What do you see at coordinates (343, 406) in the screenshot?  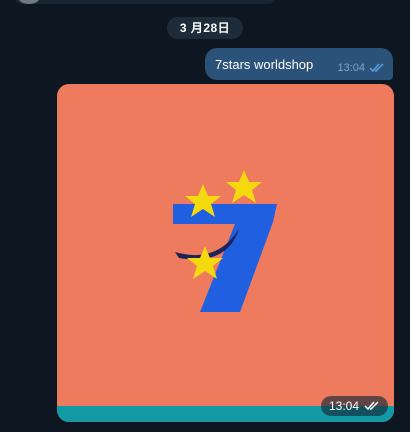 I see `photo-time: 13:04` at bounding box center [343, 406].